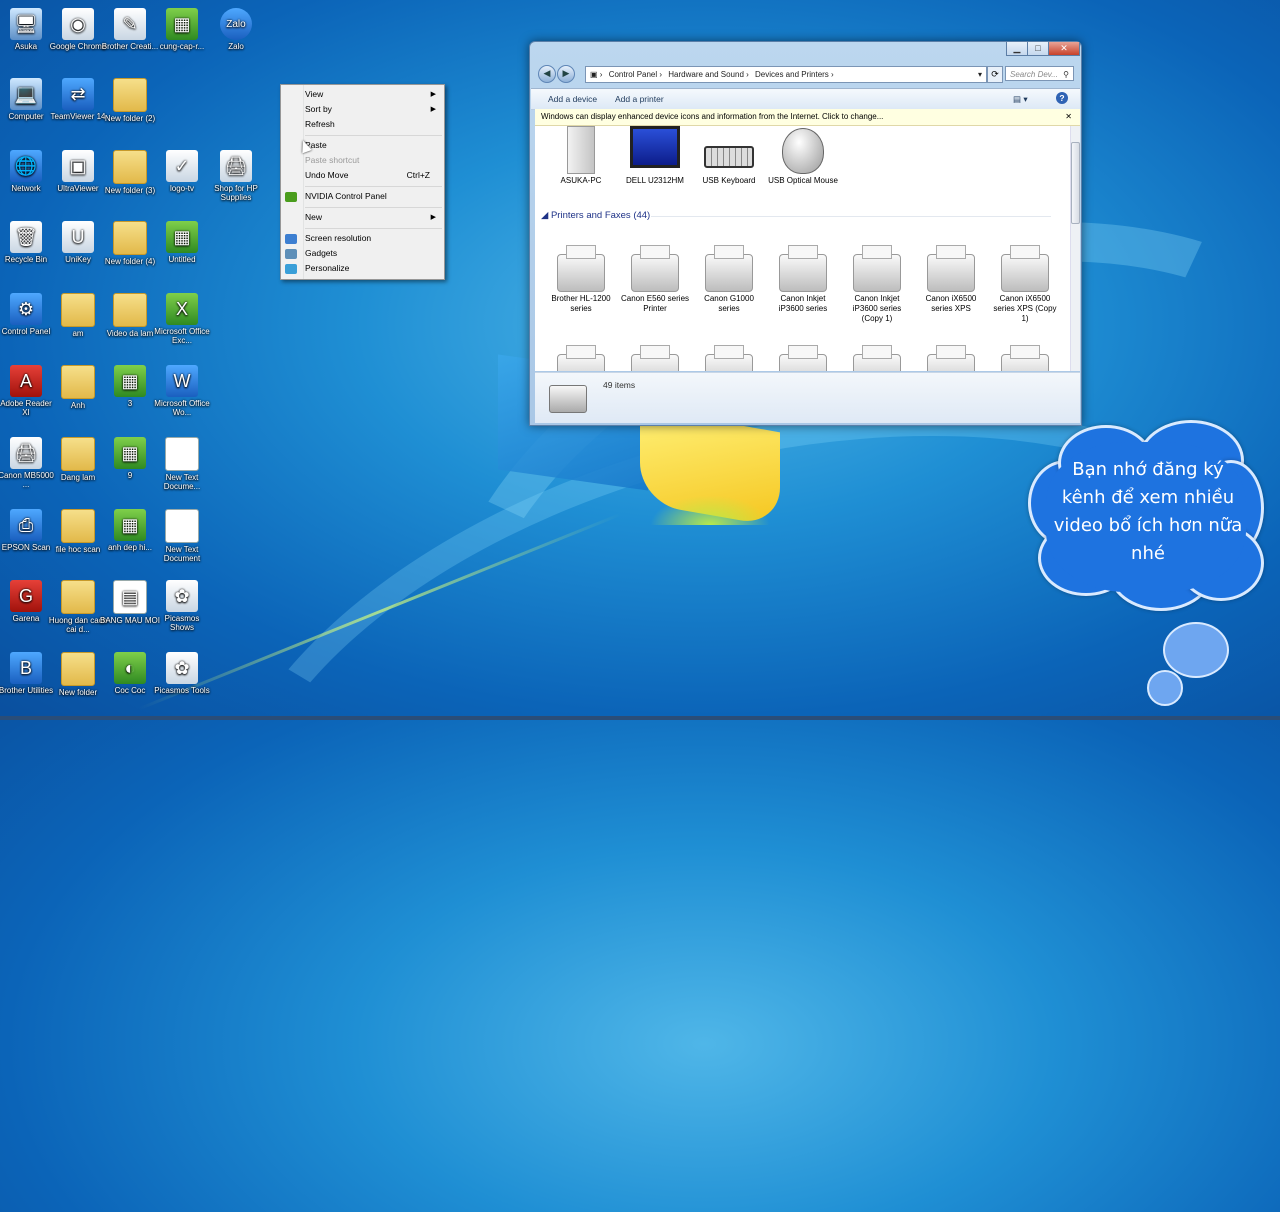 The height and width of the screenshot is (1212, 1280). I want to click on menu-item-screen-resolution: Screen resolution, so click(371, 238).